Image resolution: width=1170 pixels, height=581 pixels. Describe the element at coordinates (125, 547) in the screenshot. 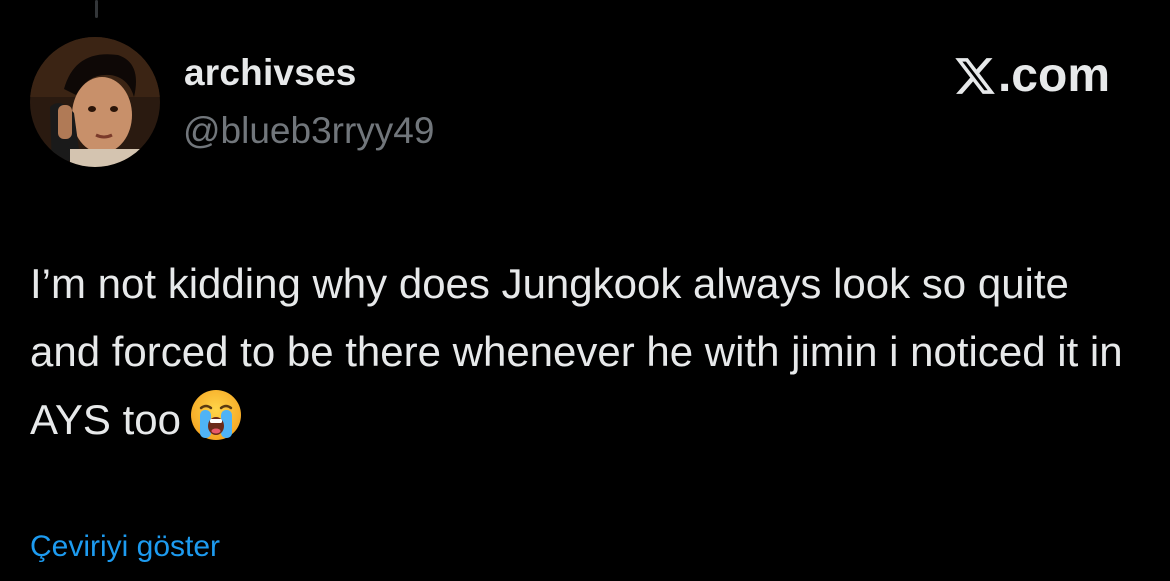

I see `show-translation-link: Çeviriyi göster` at that location.